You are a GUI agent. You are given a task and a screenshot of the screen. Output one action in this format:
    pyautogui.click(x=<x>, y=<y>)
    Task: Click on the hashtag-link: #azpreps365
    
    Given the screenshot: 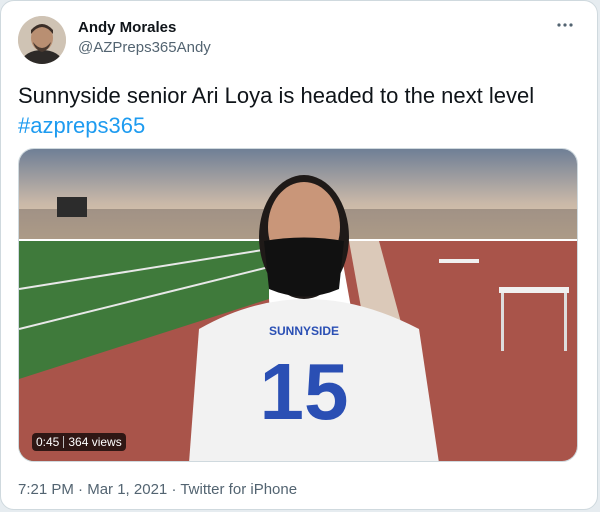 What is the action you would take?
    pyautogui.click(x=300, y=126)
    